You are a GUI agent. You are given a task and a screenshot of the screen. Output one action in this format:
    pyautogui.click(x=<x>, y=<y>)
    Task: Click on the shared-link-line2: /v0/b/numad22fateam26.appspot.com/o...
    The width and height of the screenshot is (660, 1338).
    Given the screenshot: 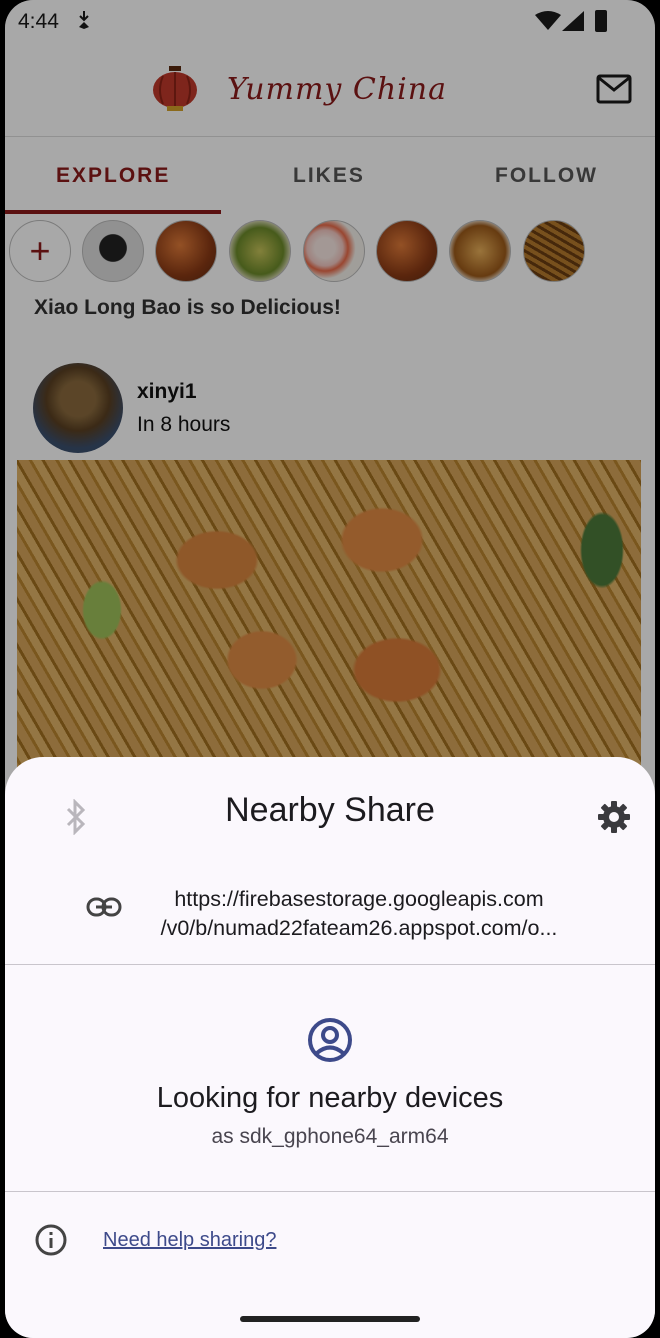 What is the action you would take?
    pyautogui.click(x=359, y=928)
    